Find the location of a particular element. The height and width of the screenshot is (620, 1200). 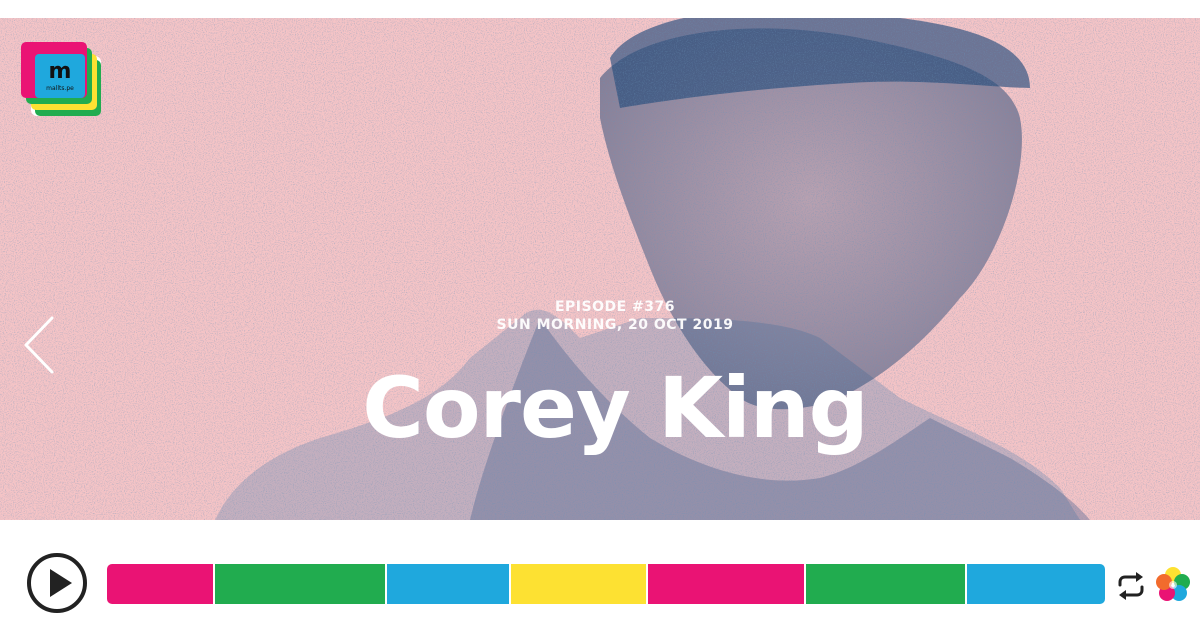

svg-text: mallts.pe is located at coordinates (60, 88).